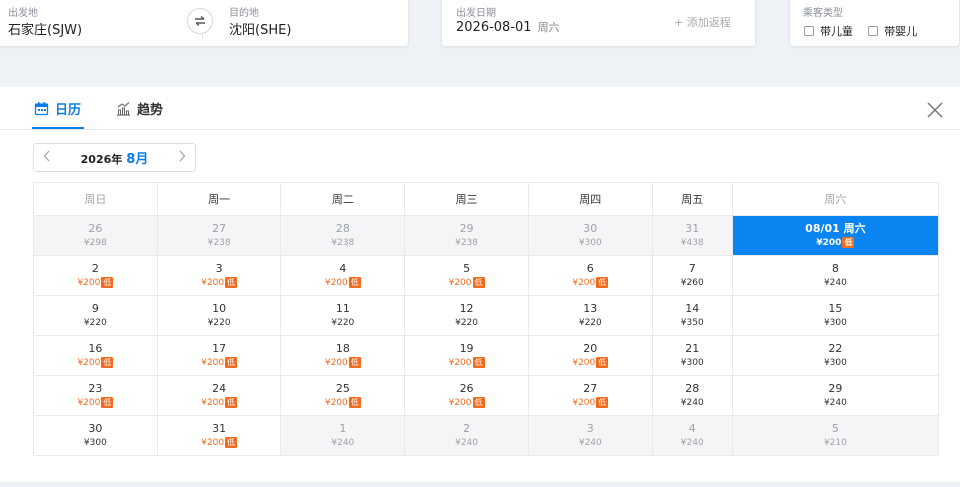  What do you see at coordinates (343, 315) in the screenshot?
I see `calendar-day-cell: 11 ¥220` at bounding box center [343, 315].